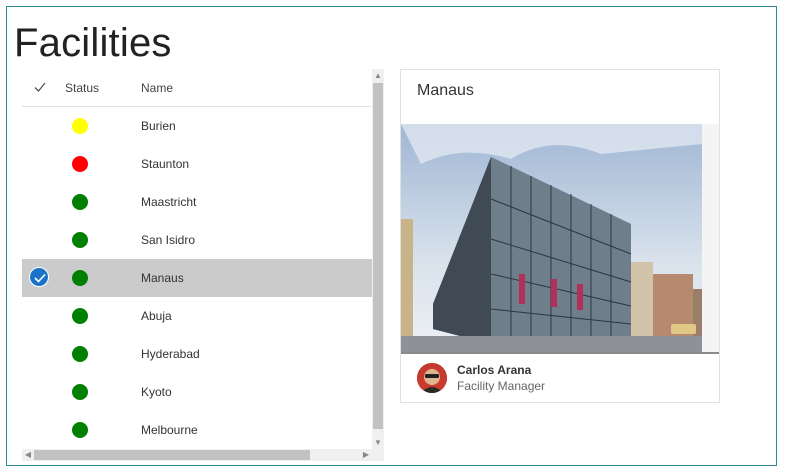  Describe the element at coordinates (197, 126) in the screenshot. I see `list-item: Burien` at that location.